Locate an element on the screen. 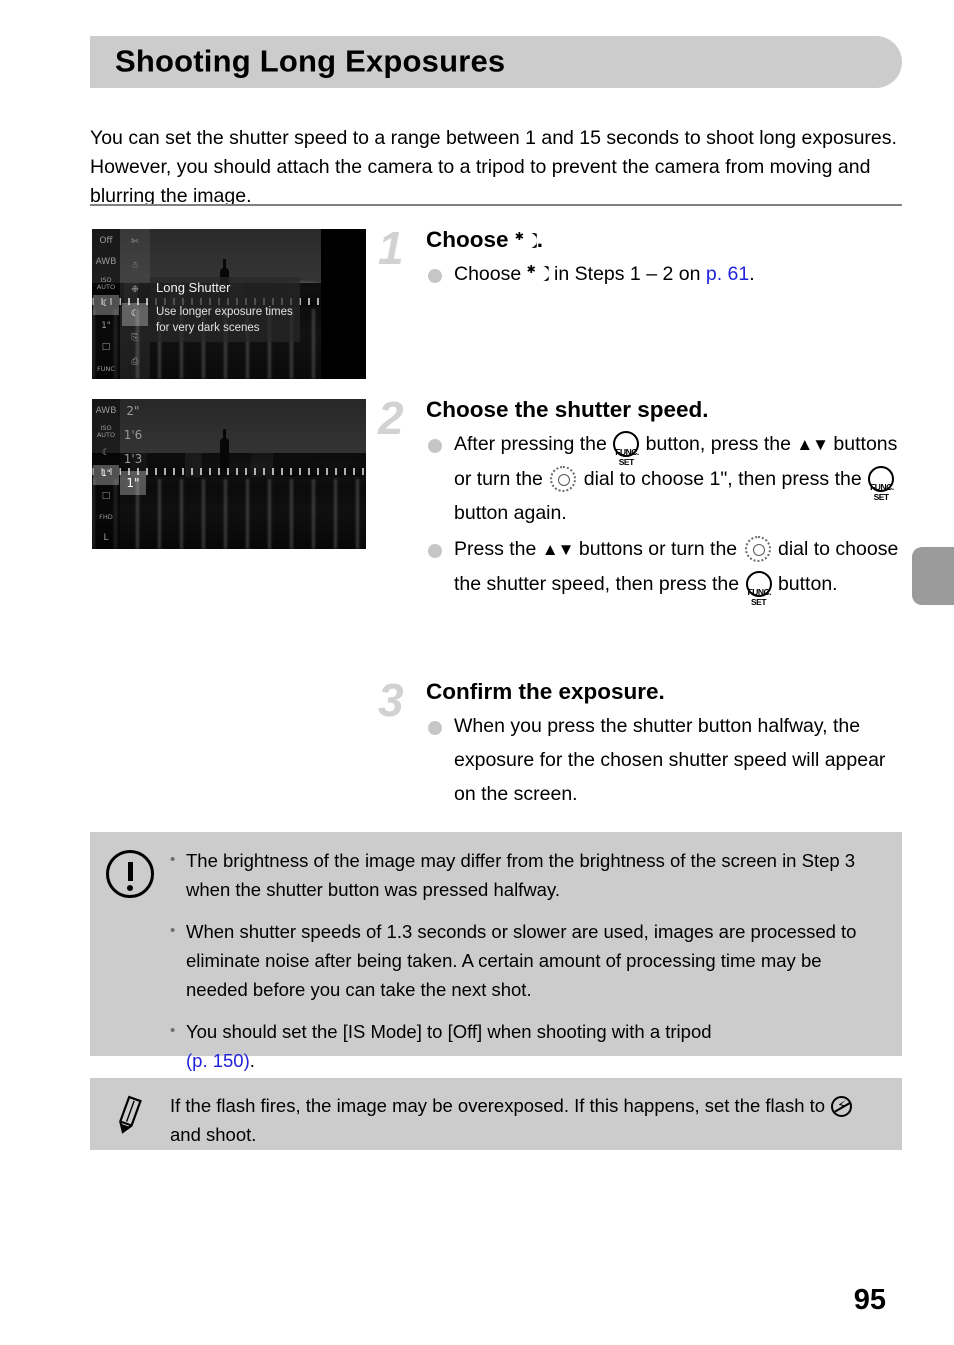 Image resolution: width=954 pixels, height=1345 pixels. osd-icon-flash-off: Off is located at coordinates (106, 240).